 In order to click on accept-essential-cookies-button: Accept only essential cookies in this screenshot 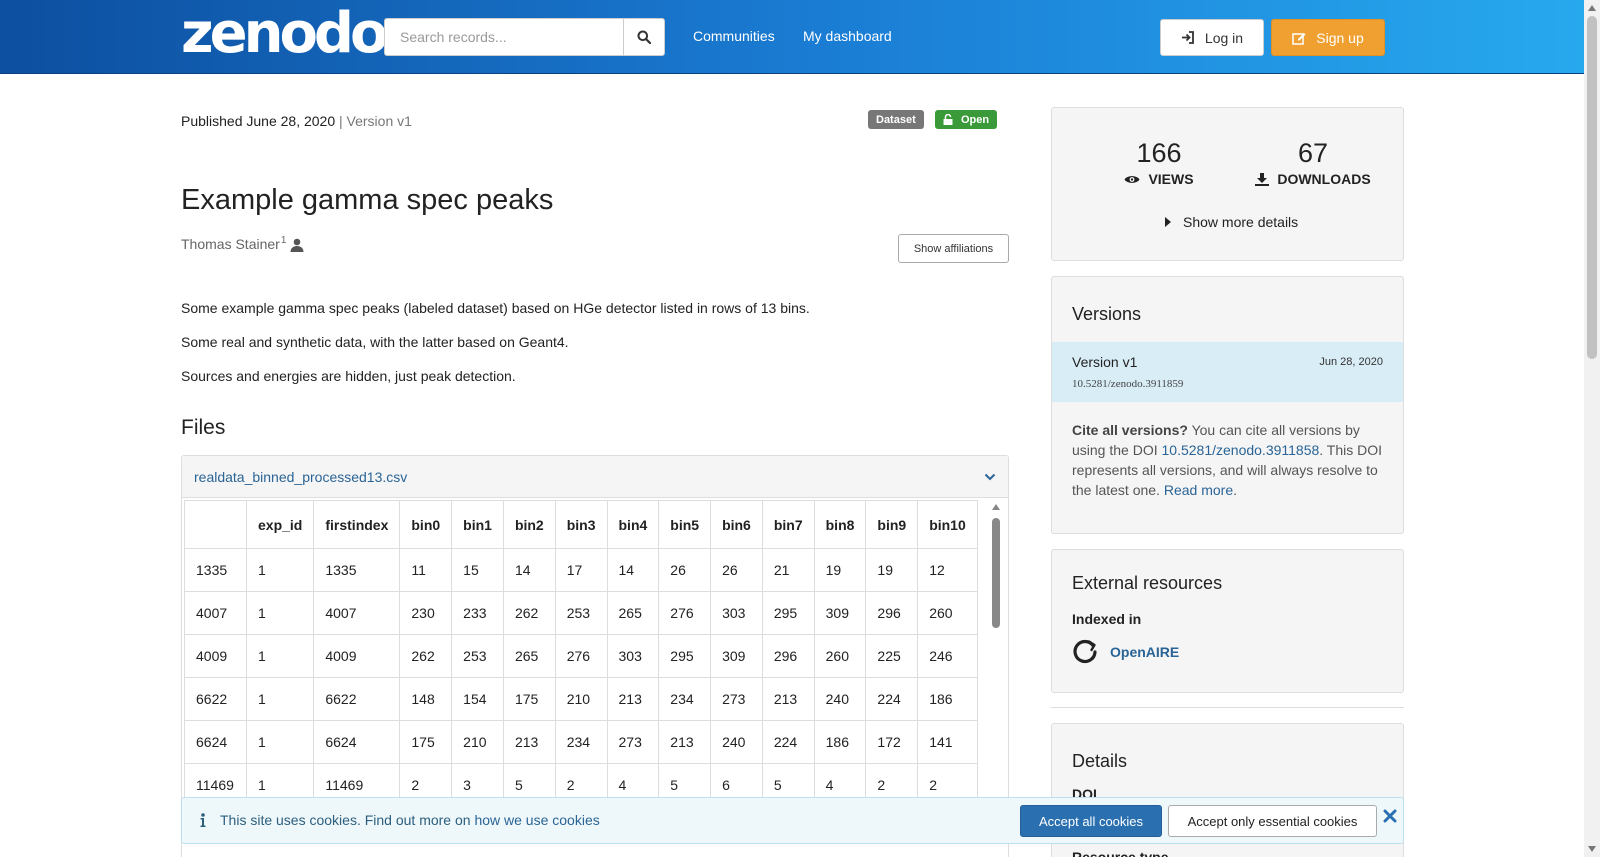, I will do `click(1272, 821)`.